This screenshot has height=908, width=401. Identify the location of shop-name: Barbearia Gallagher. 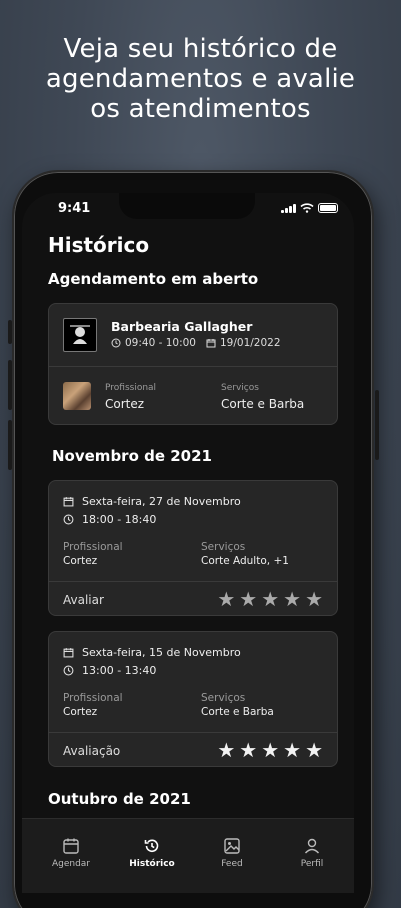
(182, 326).